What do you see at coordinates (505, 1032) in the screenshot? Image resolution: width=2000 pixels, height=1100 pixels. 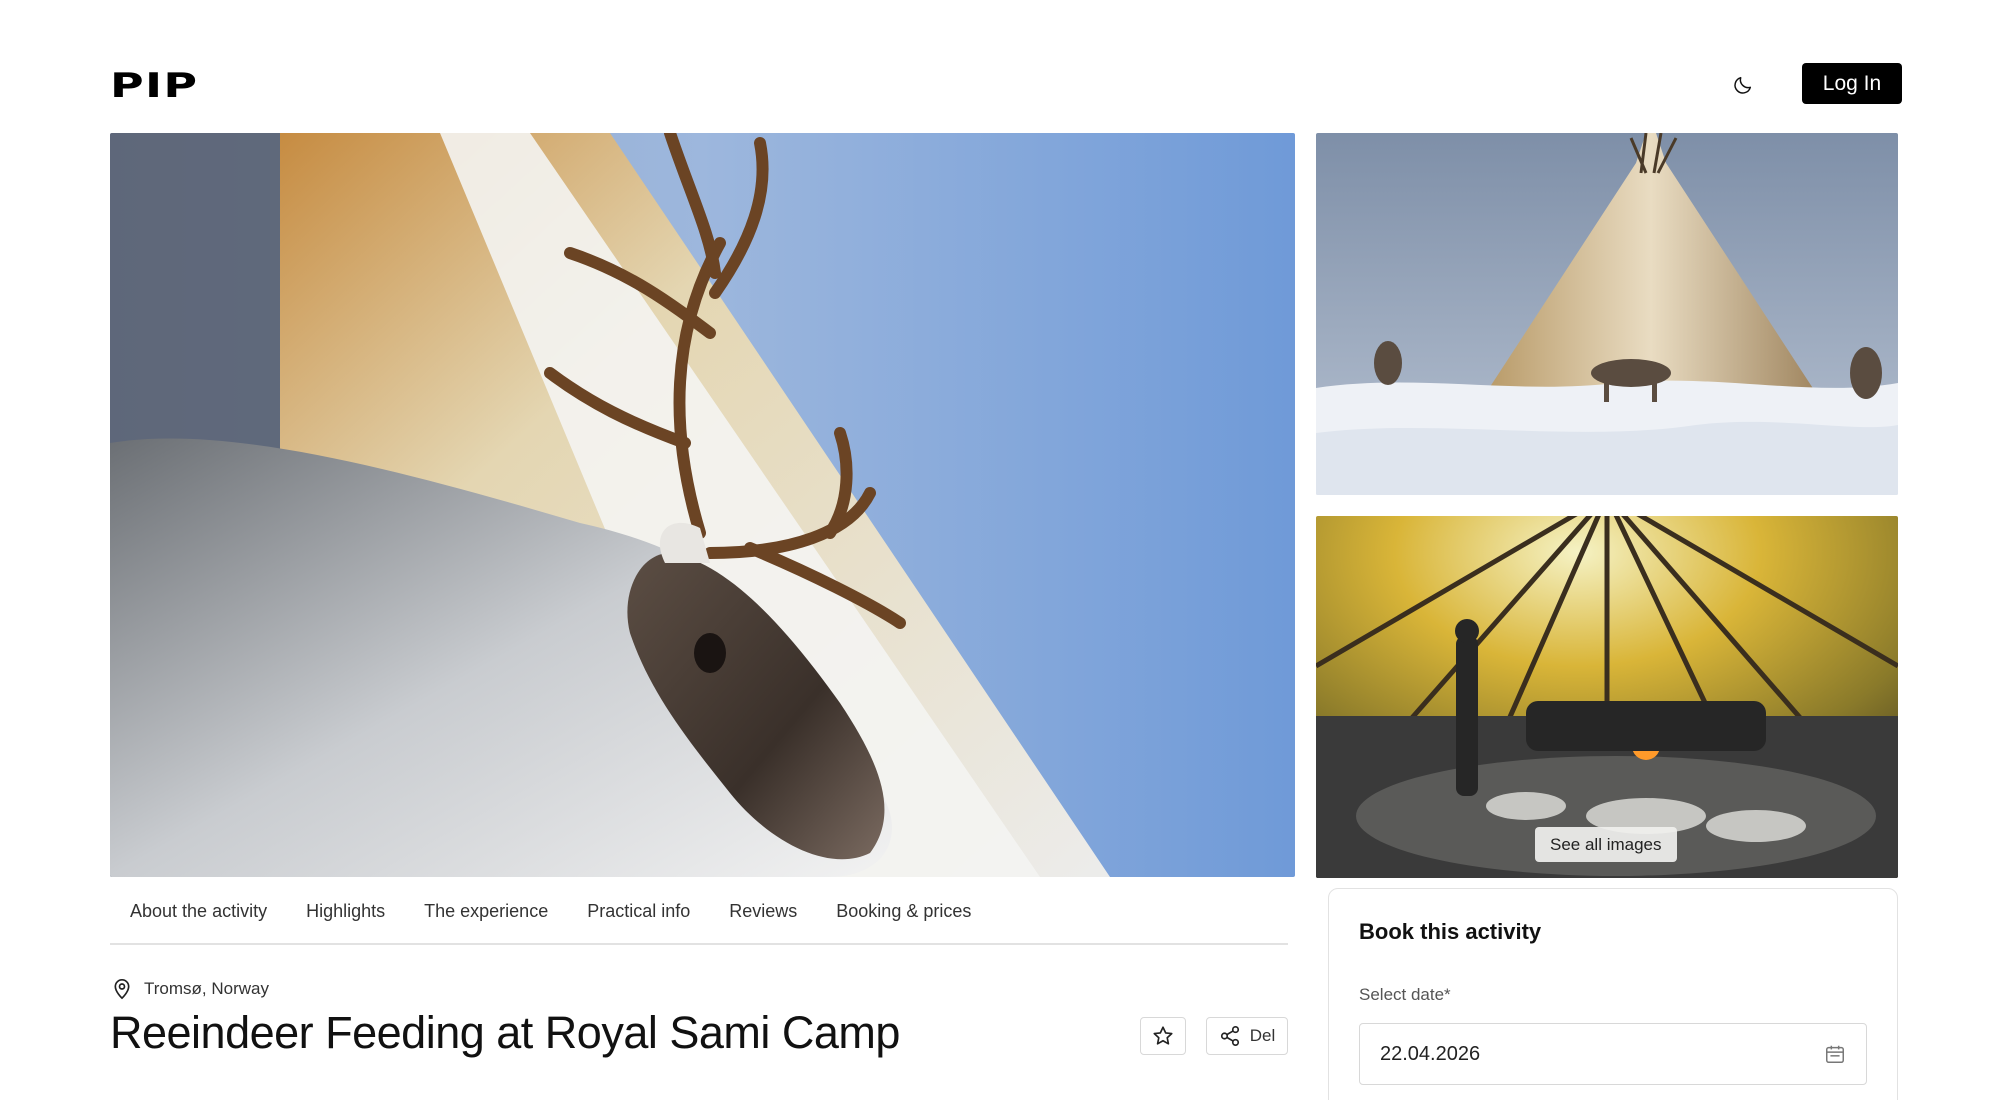 I see `page-title: Reeindeer Feeding at Royal Sami Camp` at bounding box center [505, 1032].